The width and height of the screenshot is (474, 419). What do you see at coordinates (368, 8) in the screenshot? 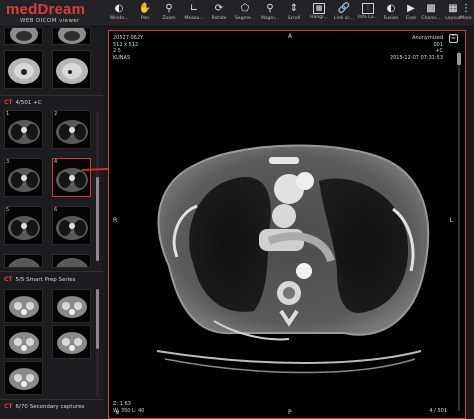
I see `info-layer-icon: i` at bounding box center [368, 8].